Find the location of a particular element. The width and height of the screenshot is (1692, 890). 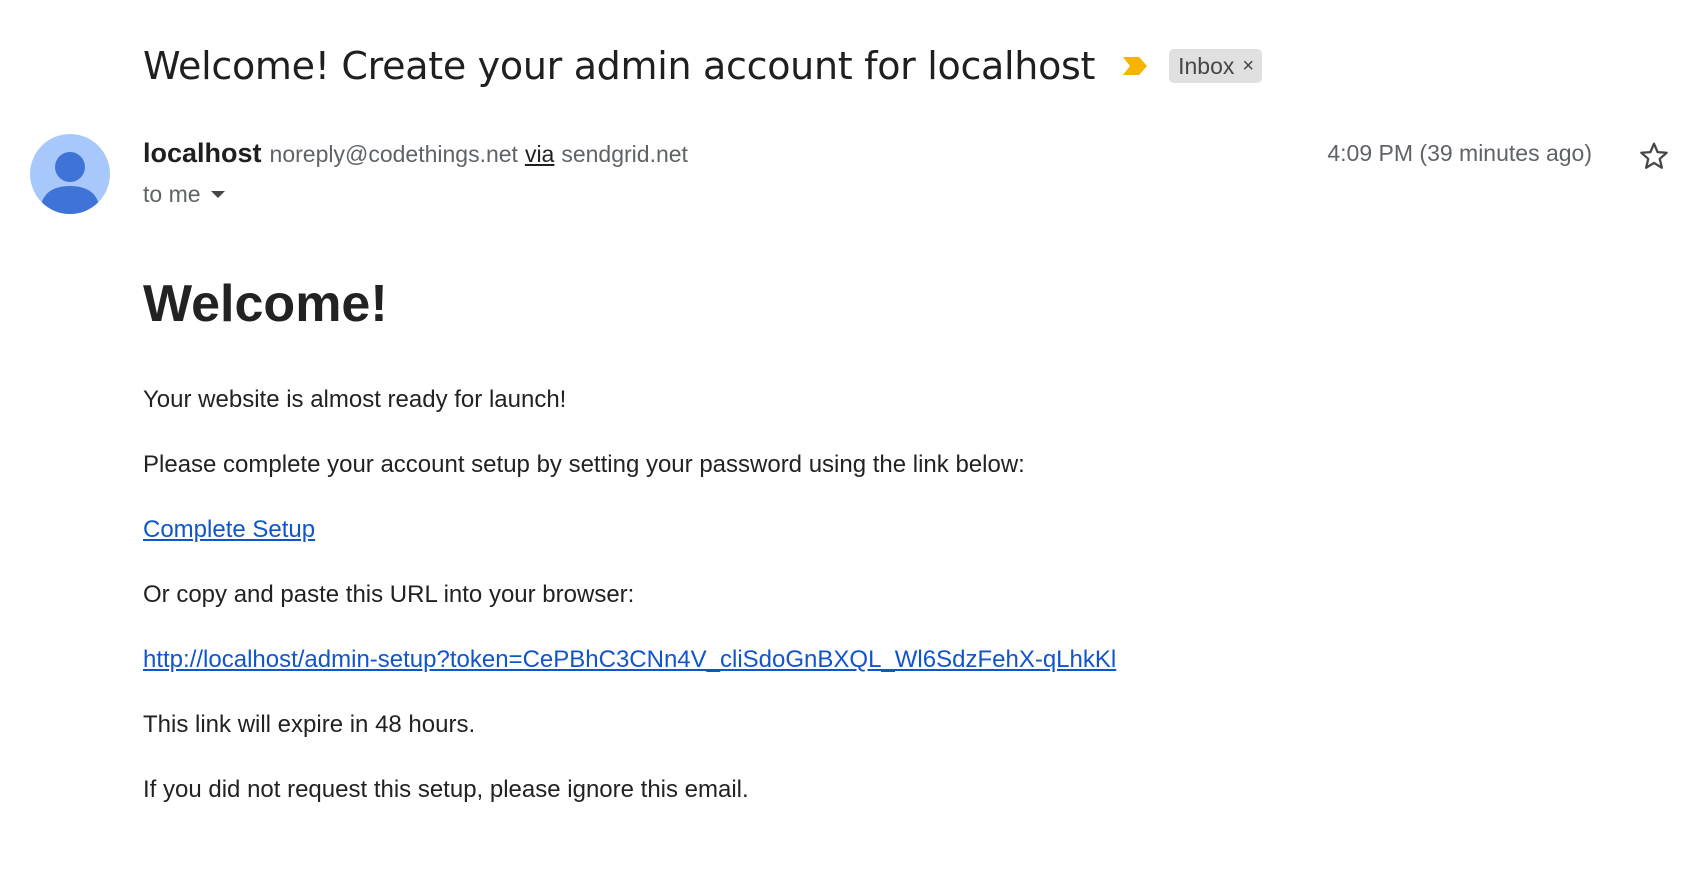

recipient-details-toggle: to me is located at coordinates (184, 194).